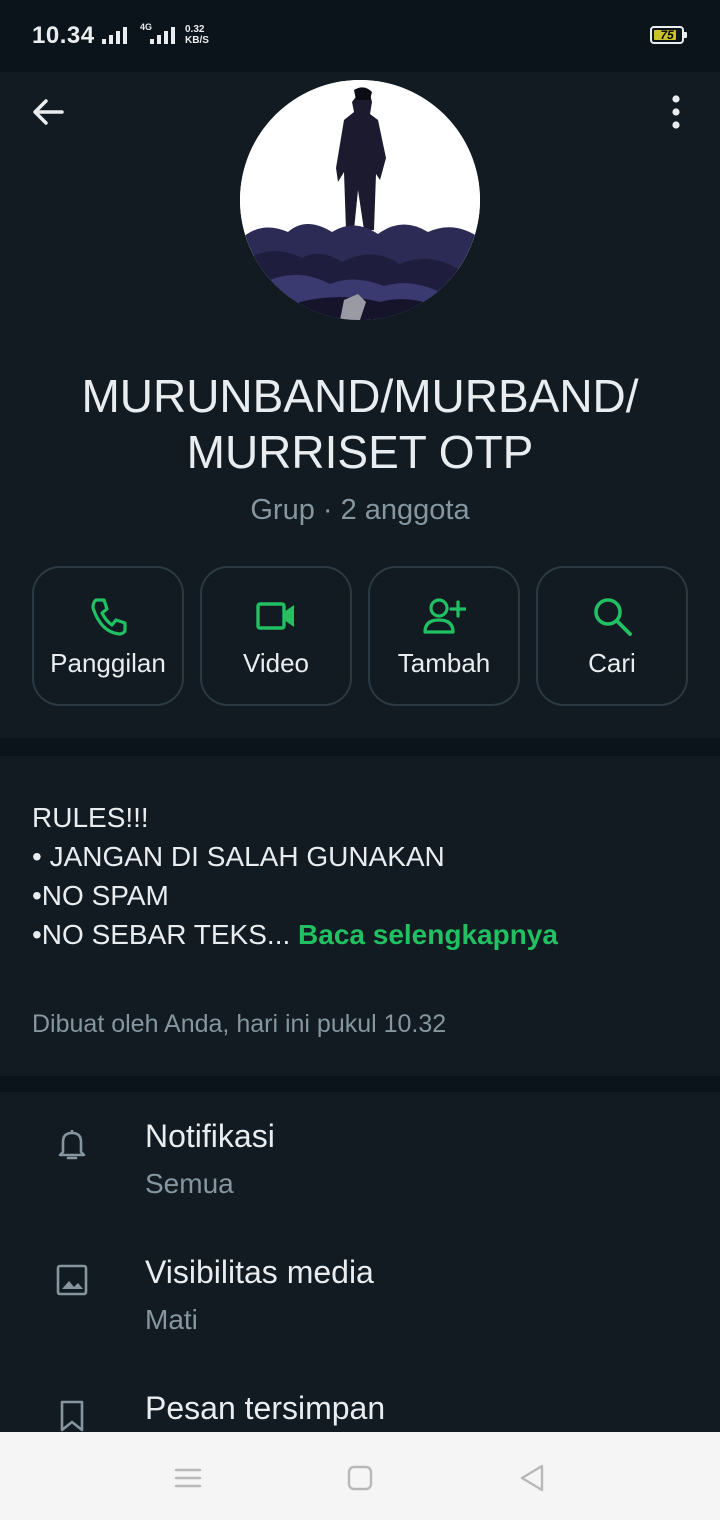  What do you see at coordinates (171, 1319) in the screenshot?
I see `media-visibility-value: Mati` at bounding box center [171, 1319].